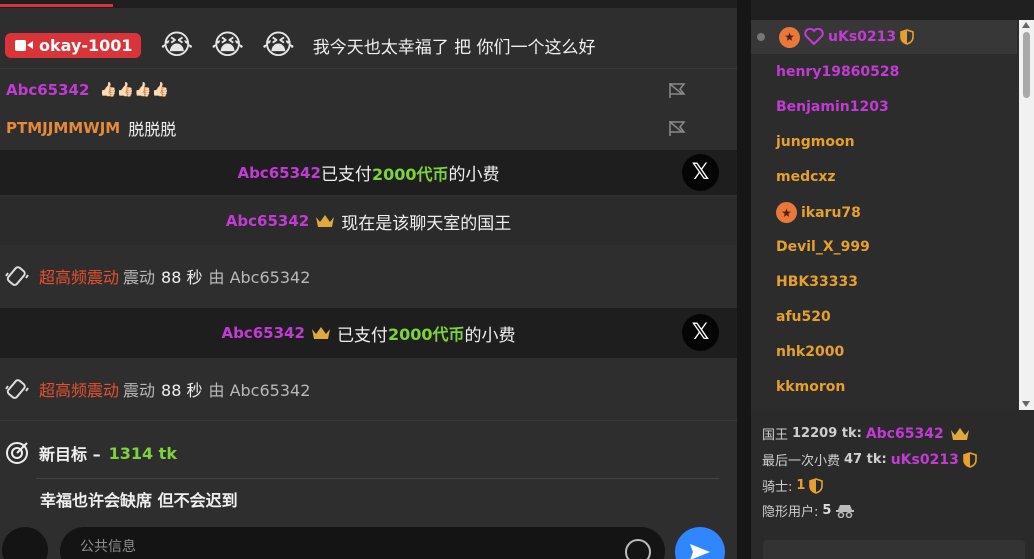 This screenshot has width=1034, height=559. What do you see at coordinates (267, 221) in the screenshot?
I see `king-username: Abc65342` at bounding box center [267, 221].